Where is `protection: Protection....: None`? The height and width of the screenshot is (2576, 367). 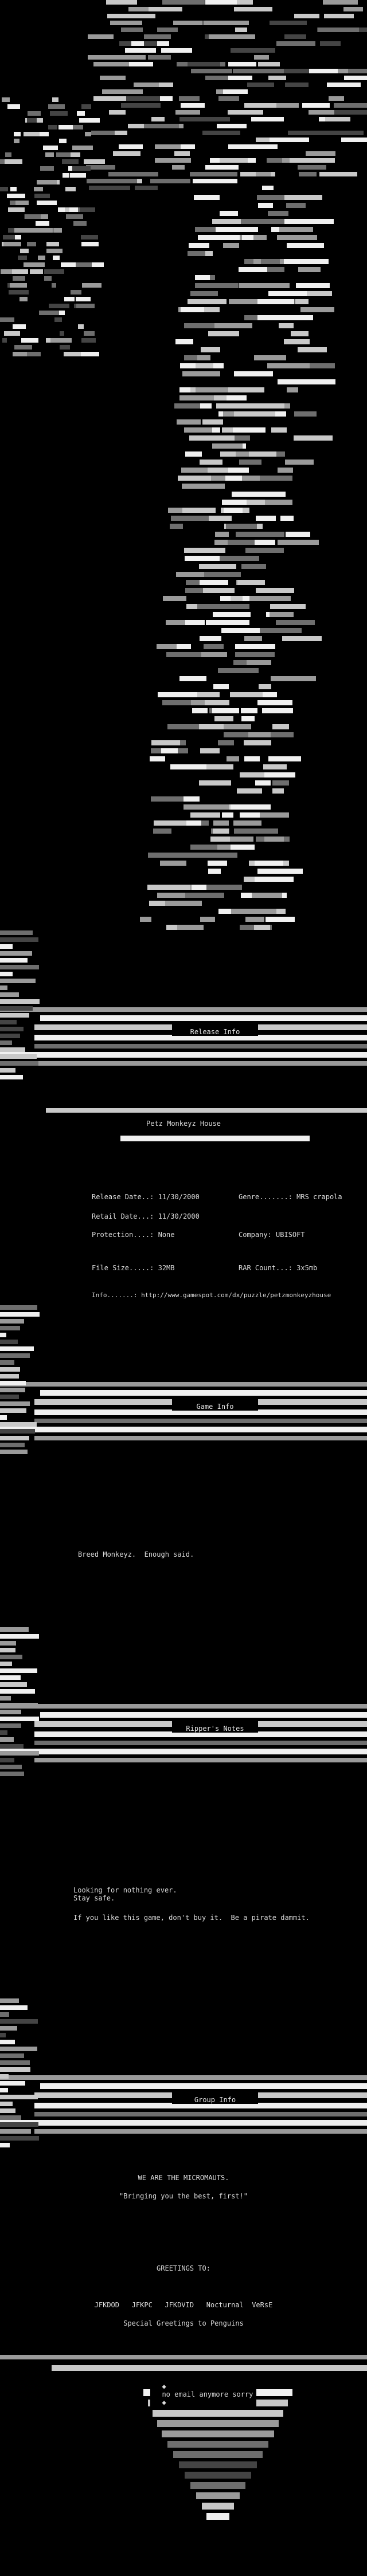
protection: Protection....: None is located at coordinates (133, 1235).